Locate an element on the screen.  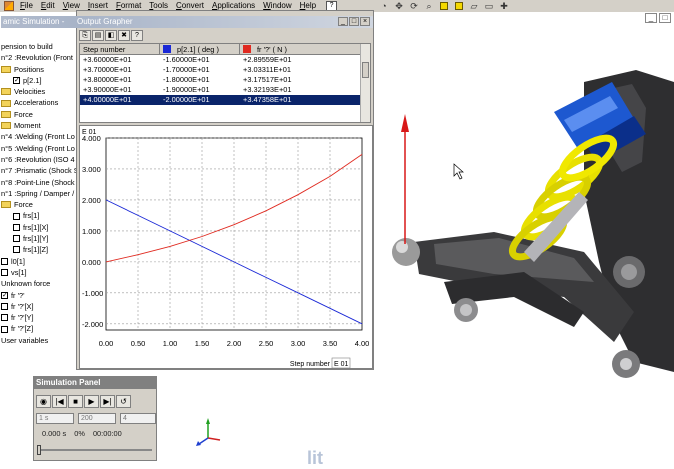
tree-item: n°2 :Revolution (Front is located at coordinates (38, 57).